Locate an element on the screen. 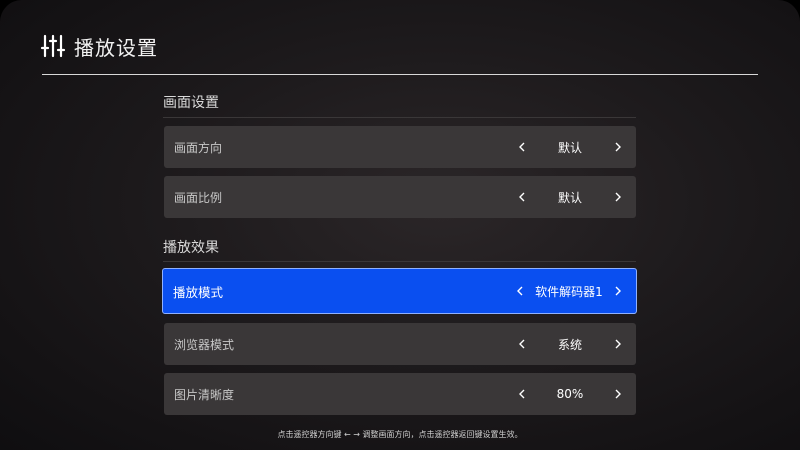  value-selector: 软件解码器1 is located at coordinates (569, 291).